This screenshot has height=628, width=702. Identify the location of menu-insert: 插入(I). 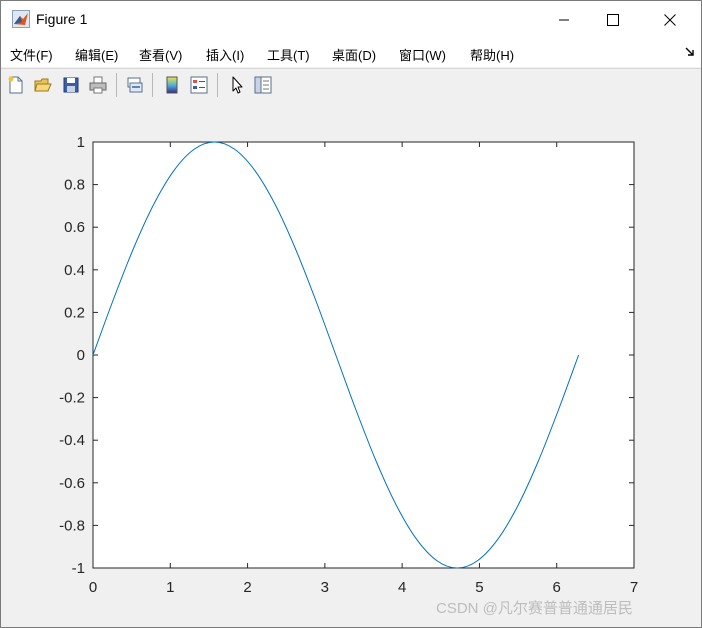
(225, 54).